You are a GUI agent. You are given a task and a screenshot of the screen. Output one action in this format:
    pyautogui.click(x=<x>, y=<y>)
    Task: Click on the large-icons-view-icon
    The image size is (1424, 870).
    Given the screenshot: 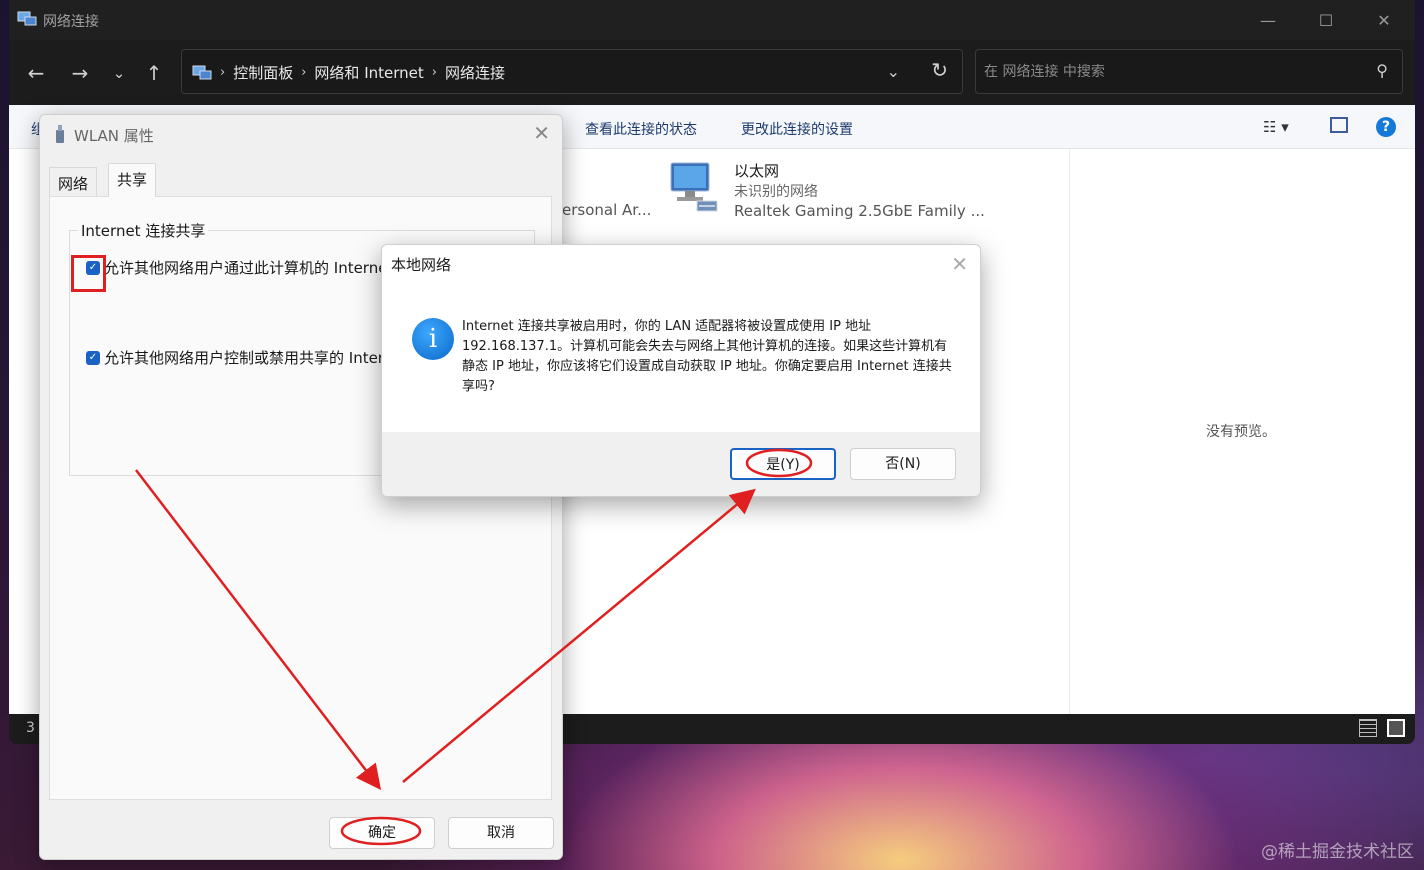 What is the action you would take?
    pyautogui.click(x=1396, y=728)
    